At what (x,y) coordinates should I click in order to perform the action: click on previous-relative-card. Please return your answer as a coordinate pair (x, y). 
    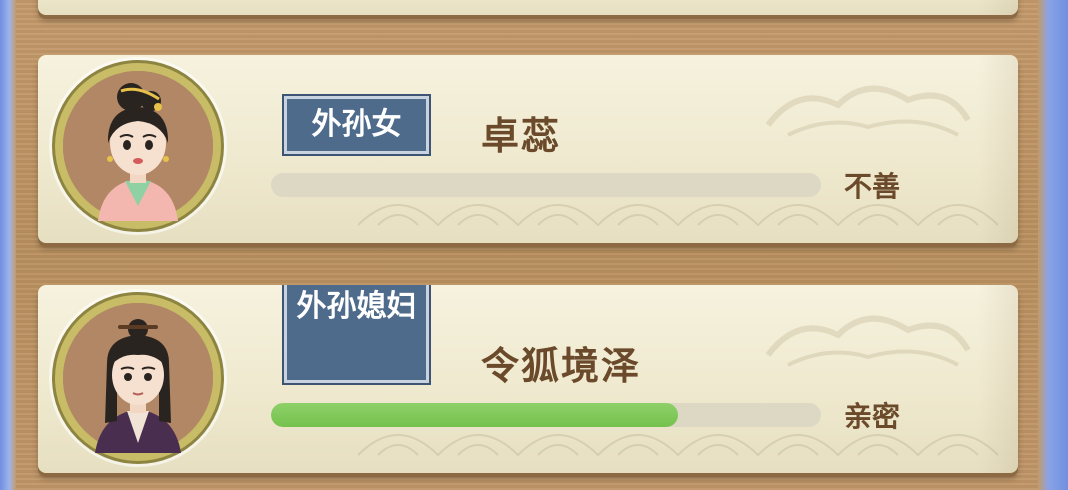
    Looking at the image, I should click on (528, 7).